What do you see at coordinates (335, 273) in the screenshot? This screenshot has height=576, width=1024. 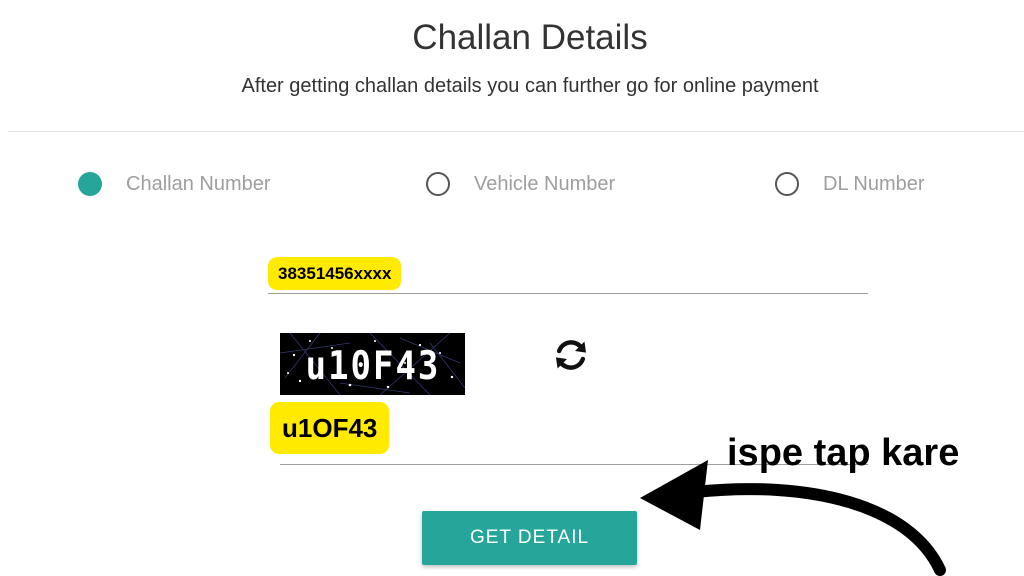 I see `challan-number-value: 38351456xxxx` at bounding box center [335, 273].